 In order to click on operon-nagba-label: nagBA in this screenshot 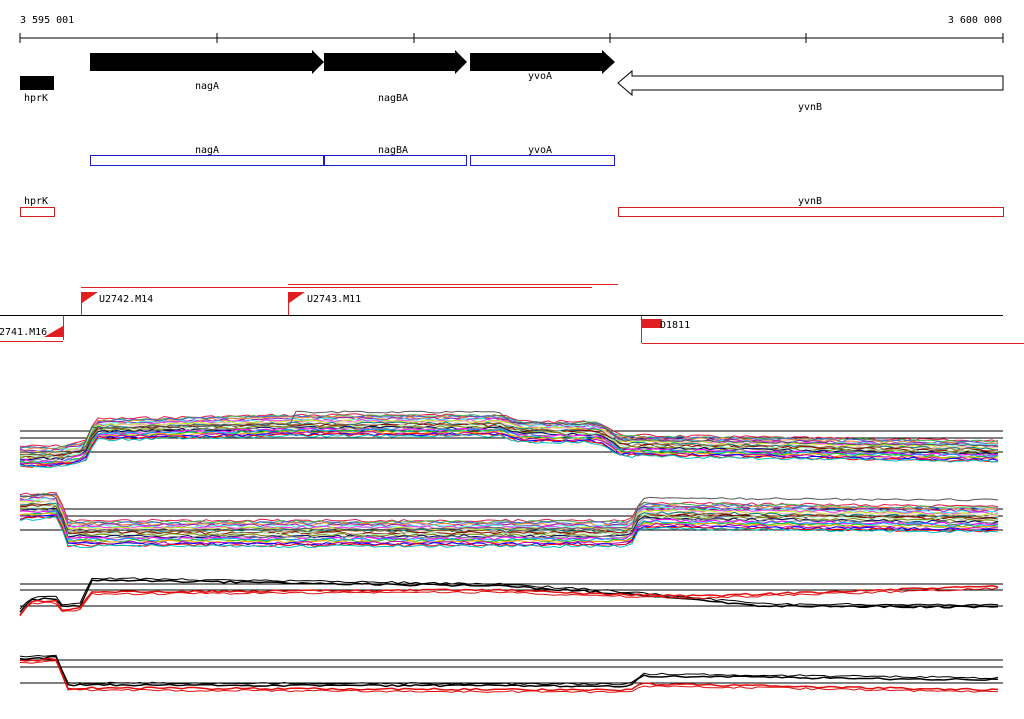, I will do `click(393, 150)`.